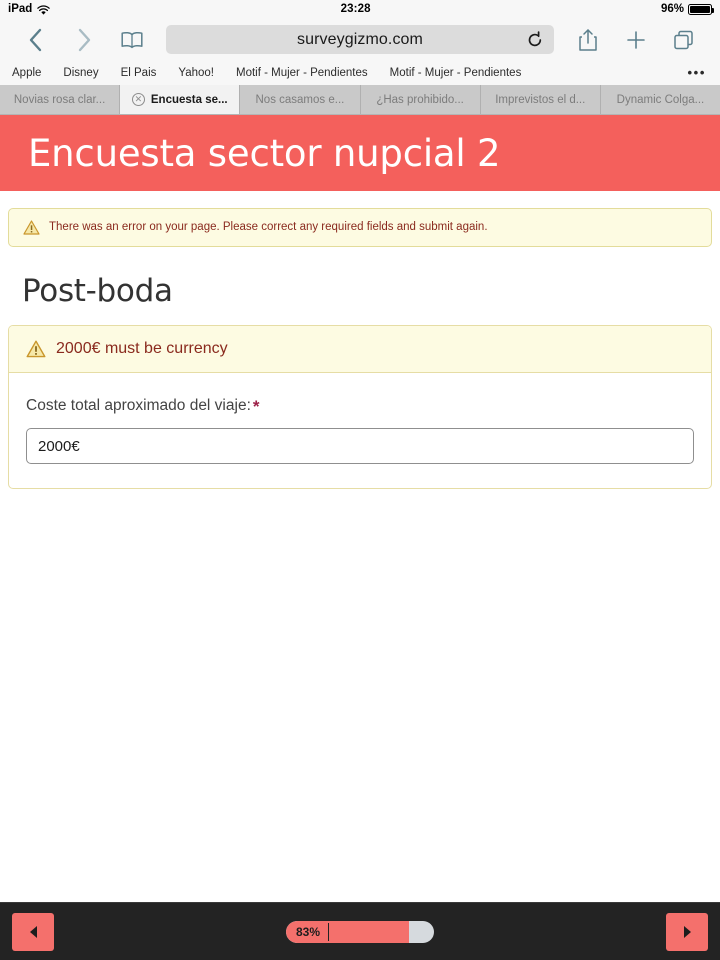 The height and width of the screenshot is (960, 720). I want to click on safari-toolbar: surveygizmo.com, so click(360, 39).